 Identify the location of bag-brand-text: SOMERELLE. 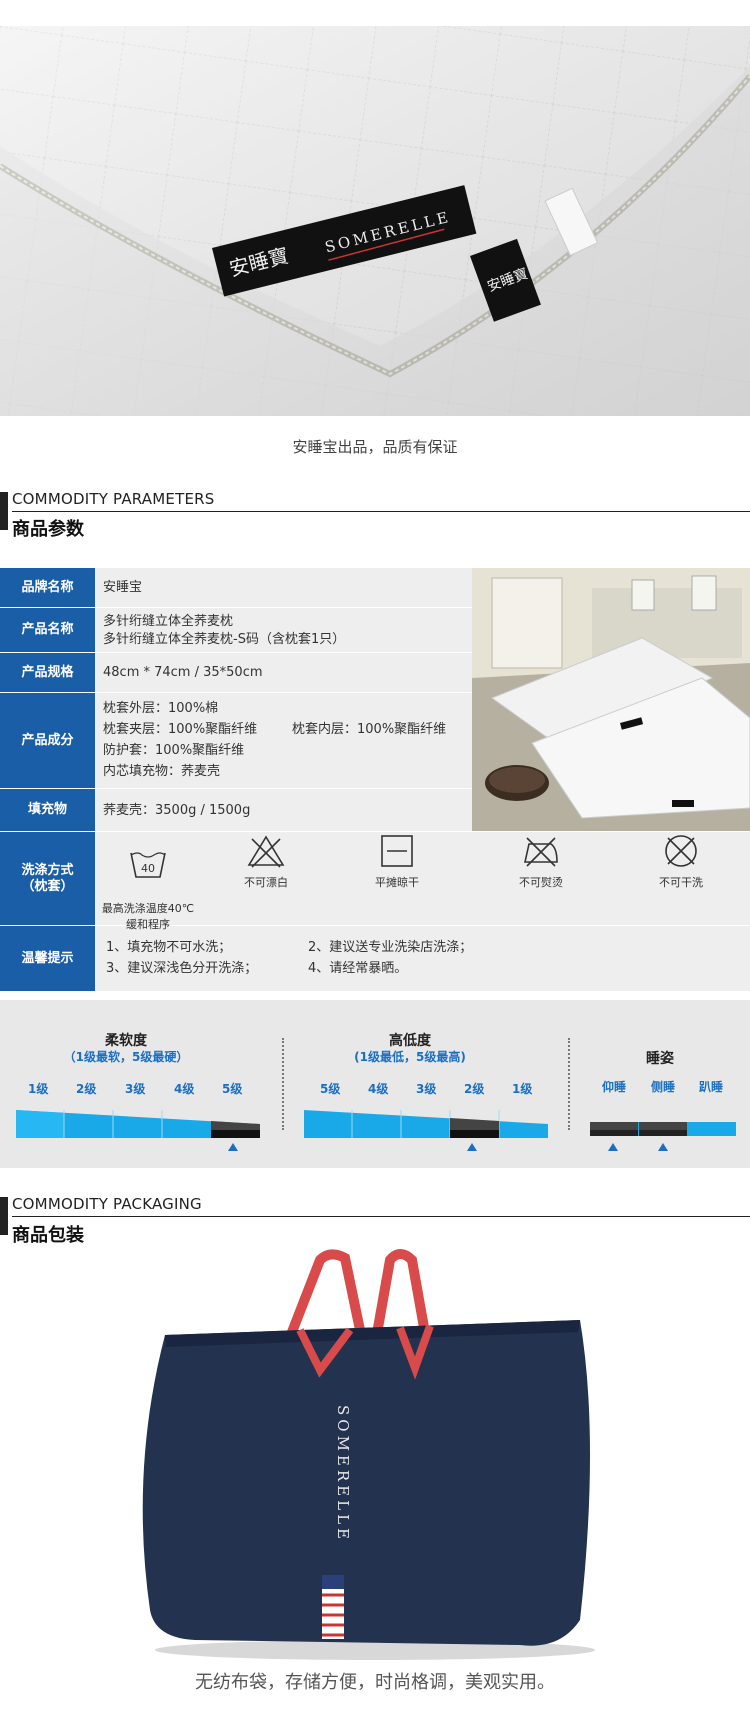
(343, 1474).